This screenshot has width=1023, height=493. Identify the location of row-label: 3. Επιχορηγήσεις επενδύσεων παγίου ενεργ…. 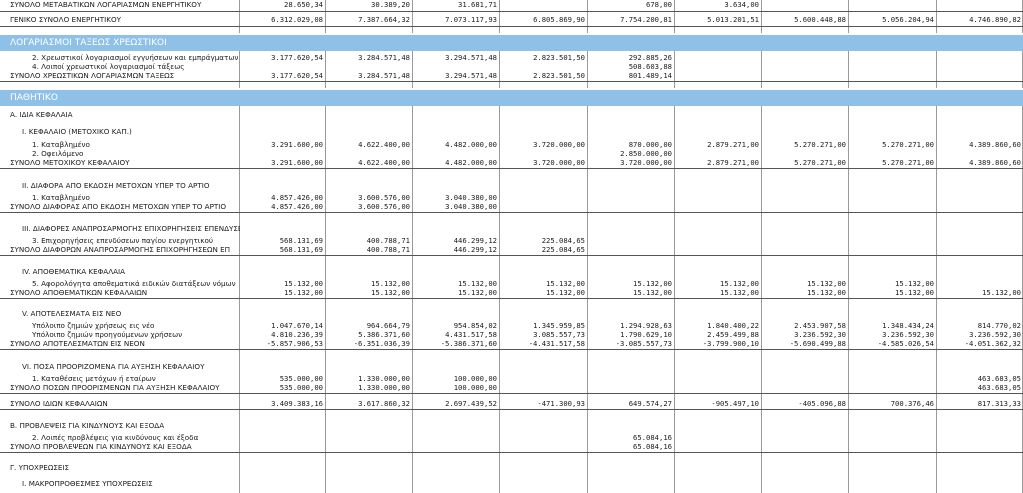
(123, 240).